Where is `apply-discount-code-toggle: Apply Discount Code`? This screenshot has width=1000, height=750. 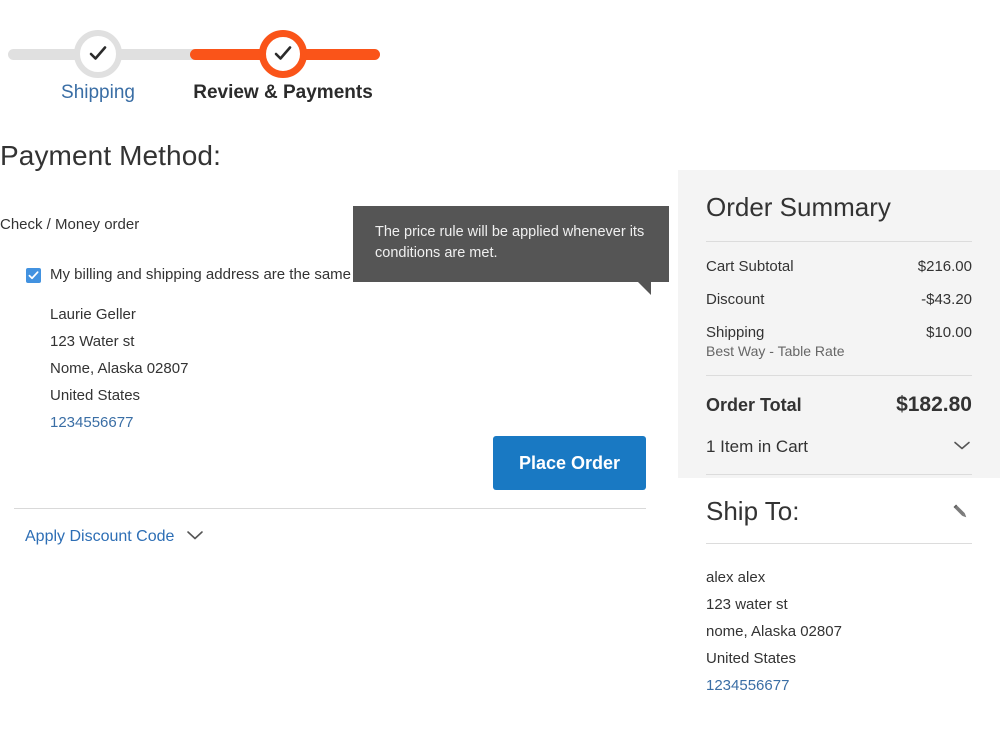 apply-discount-code-toggle: Apply Discount Code is located at coordinates (114, 537).